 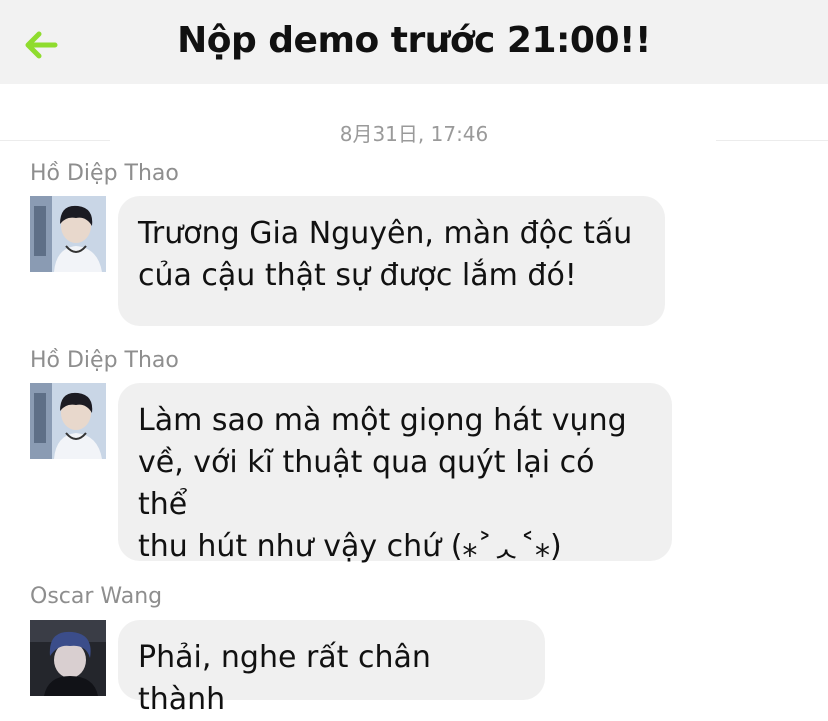 What do you see at coordinates (414, 134) in the screenshot?
I see `message-timestamp: 8月31日, 17:46` at bounding box center [414, 134].